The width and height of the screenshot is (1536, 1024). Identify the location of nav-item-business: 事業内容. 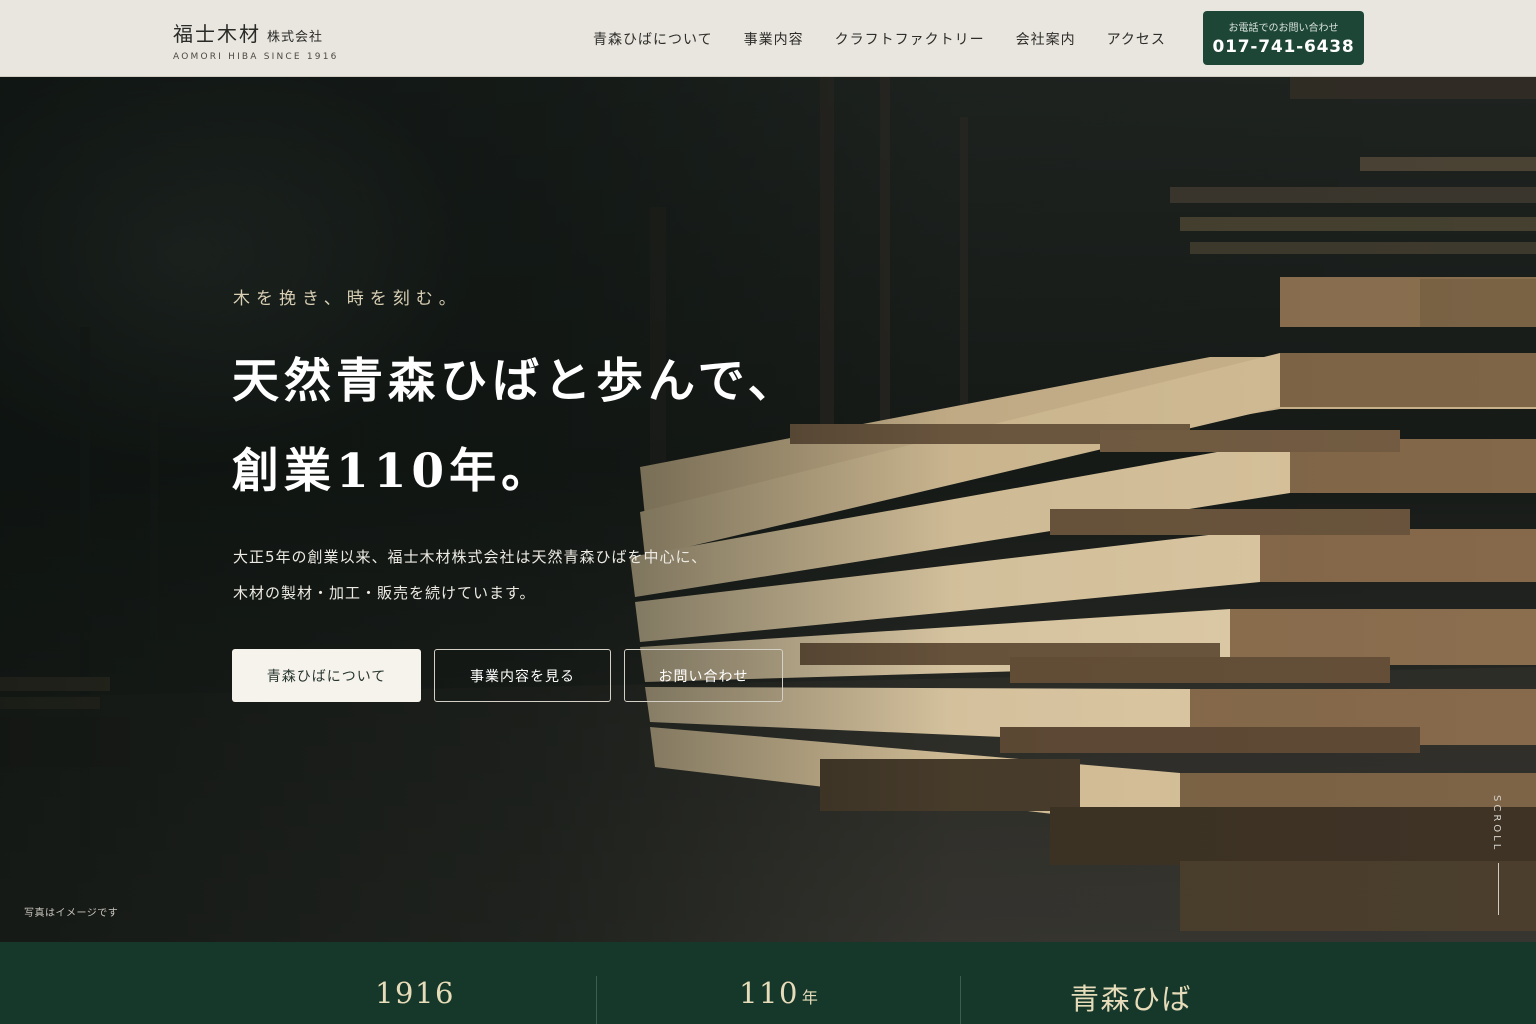
(774, 39).